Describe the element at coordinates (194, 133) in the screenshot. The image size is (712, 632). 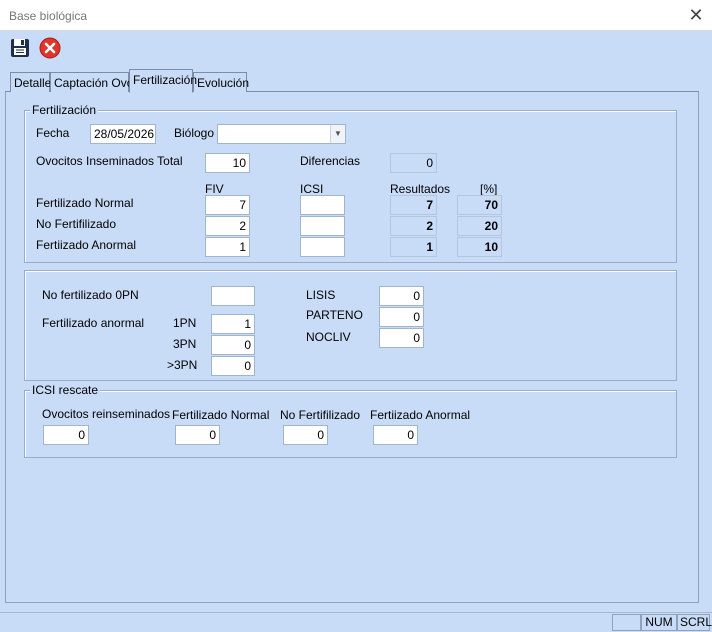
I see `biologo-label: Biólogo` at that location.